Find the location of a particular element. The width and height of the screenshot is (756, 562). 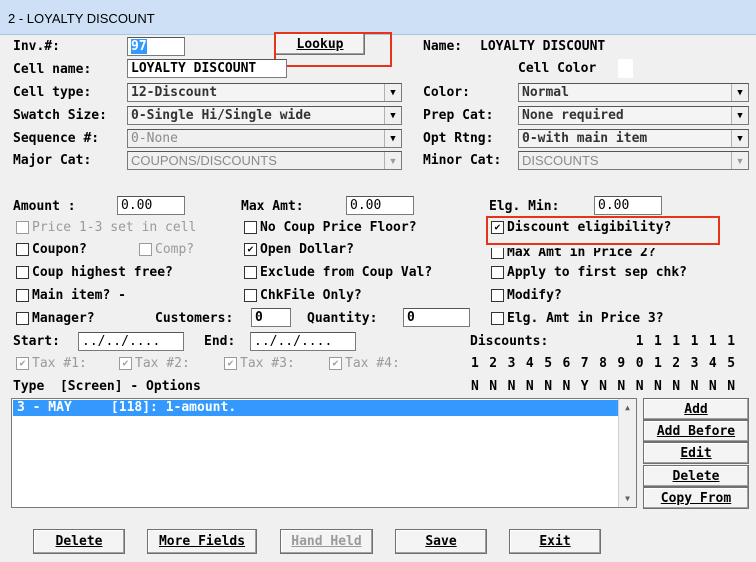

discount-ones-cell: 7 is located at coordinates (584, 363).